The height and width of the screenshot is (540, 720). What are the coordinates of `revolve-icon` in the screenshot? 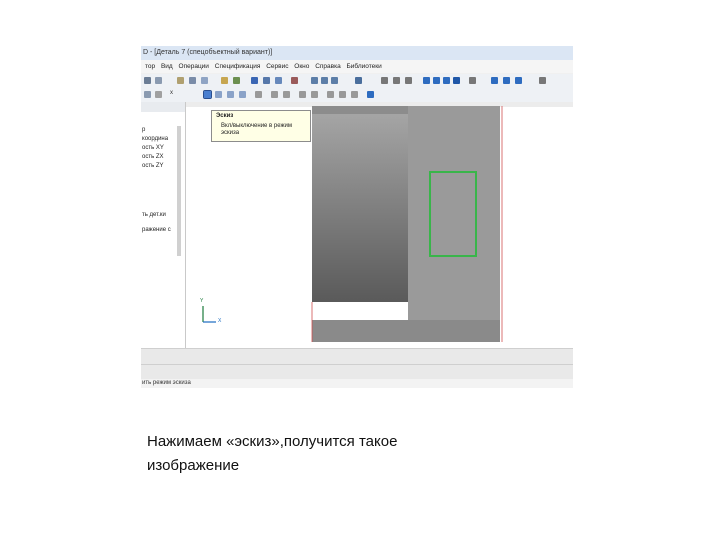 It's located at (230, 94).